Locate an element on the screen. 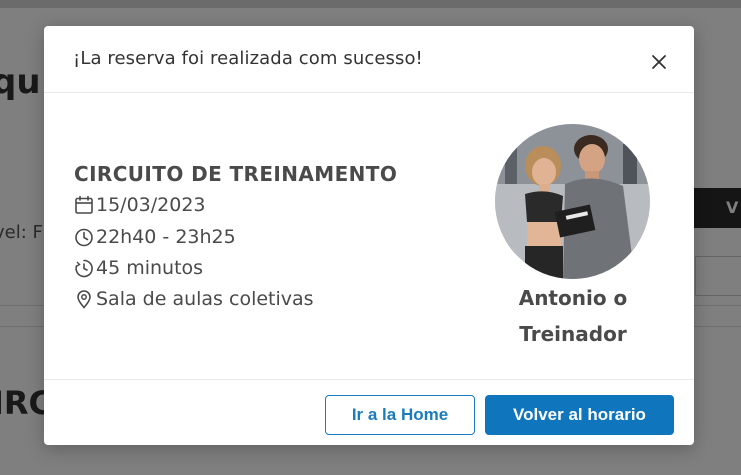  class-date-row: 15/03/2023 is located at coordinates (140, 205).